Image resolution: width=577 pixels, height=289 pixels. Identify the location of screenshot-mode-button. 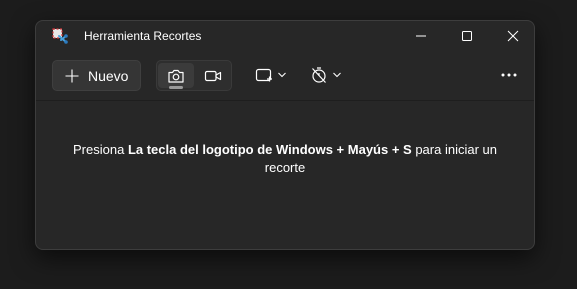
(176, 76).